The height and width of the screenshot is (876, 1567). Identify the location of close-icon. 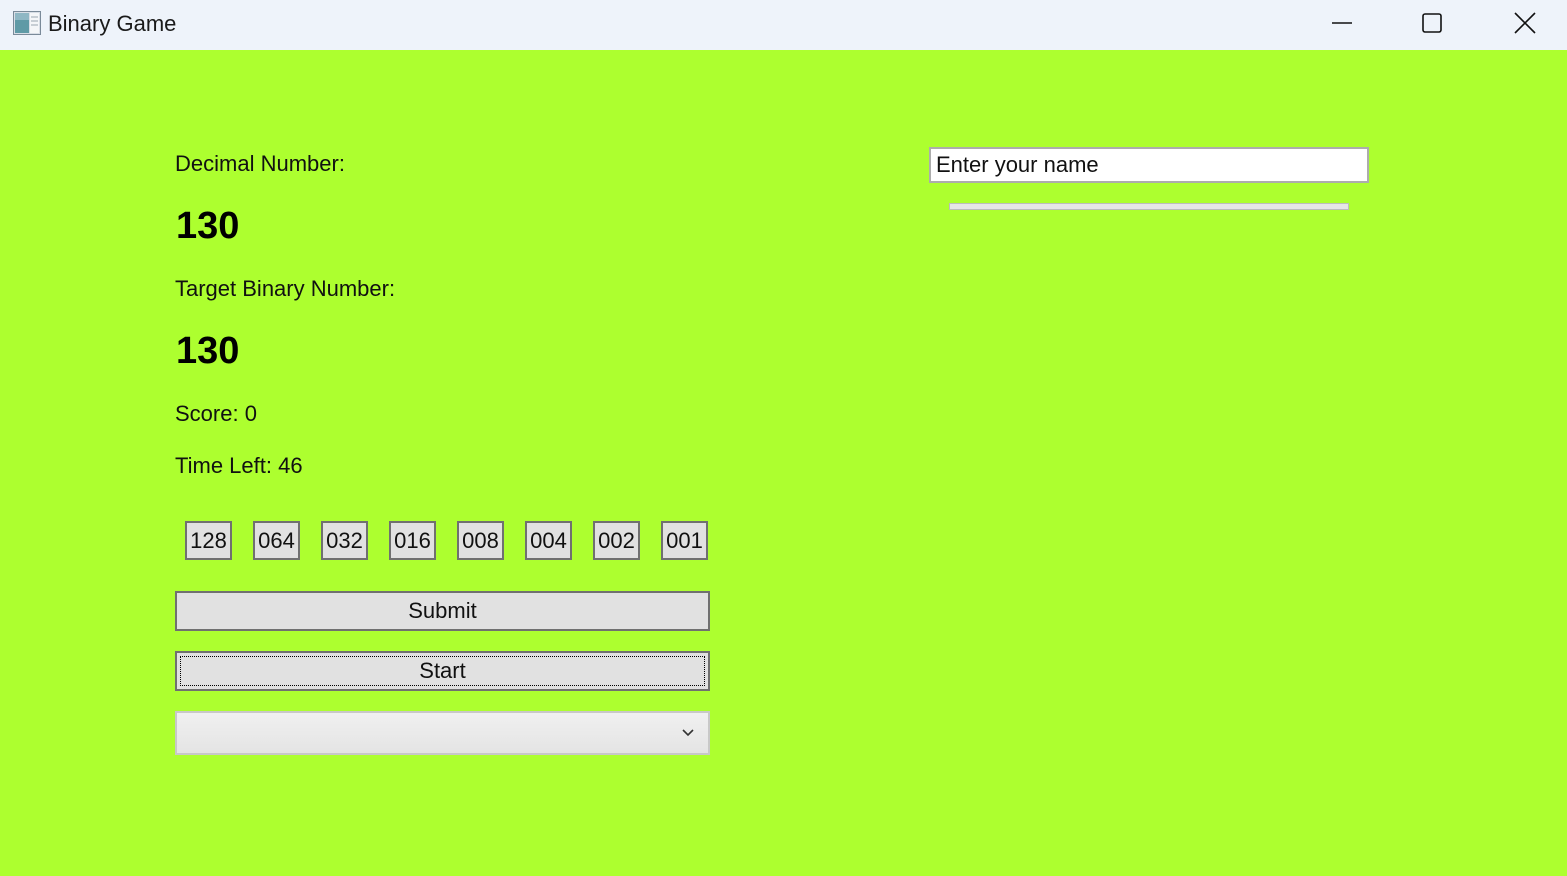
(1525, 23).